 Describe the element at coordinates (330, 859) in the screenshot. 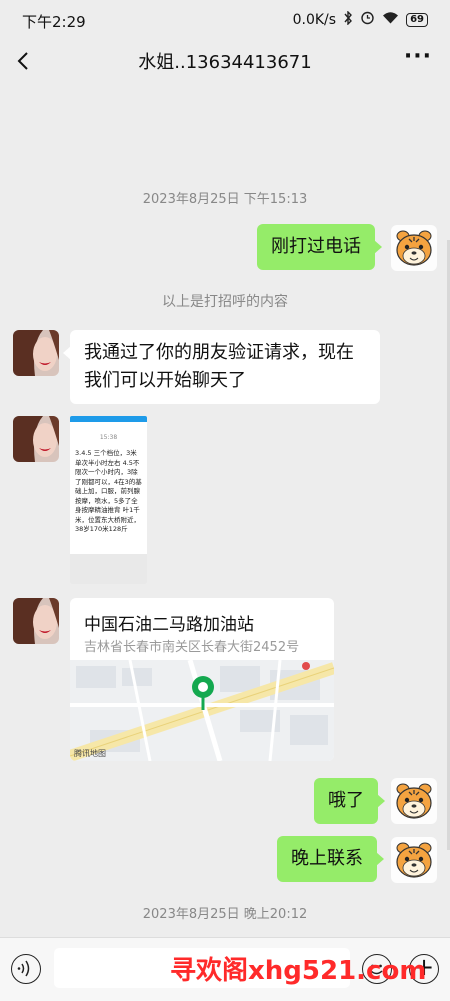

I see `message-bubble-self: 晚上联系` at that location.